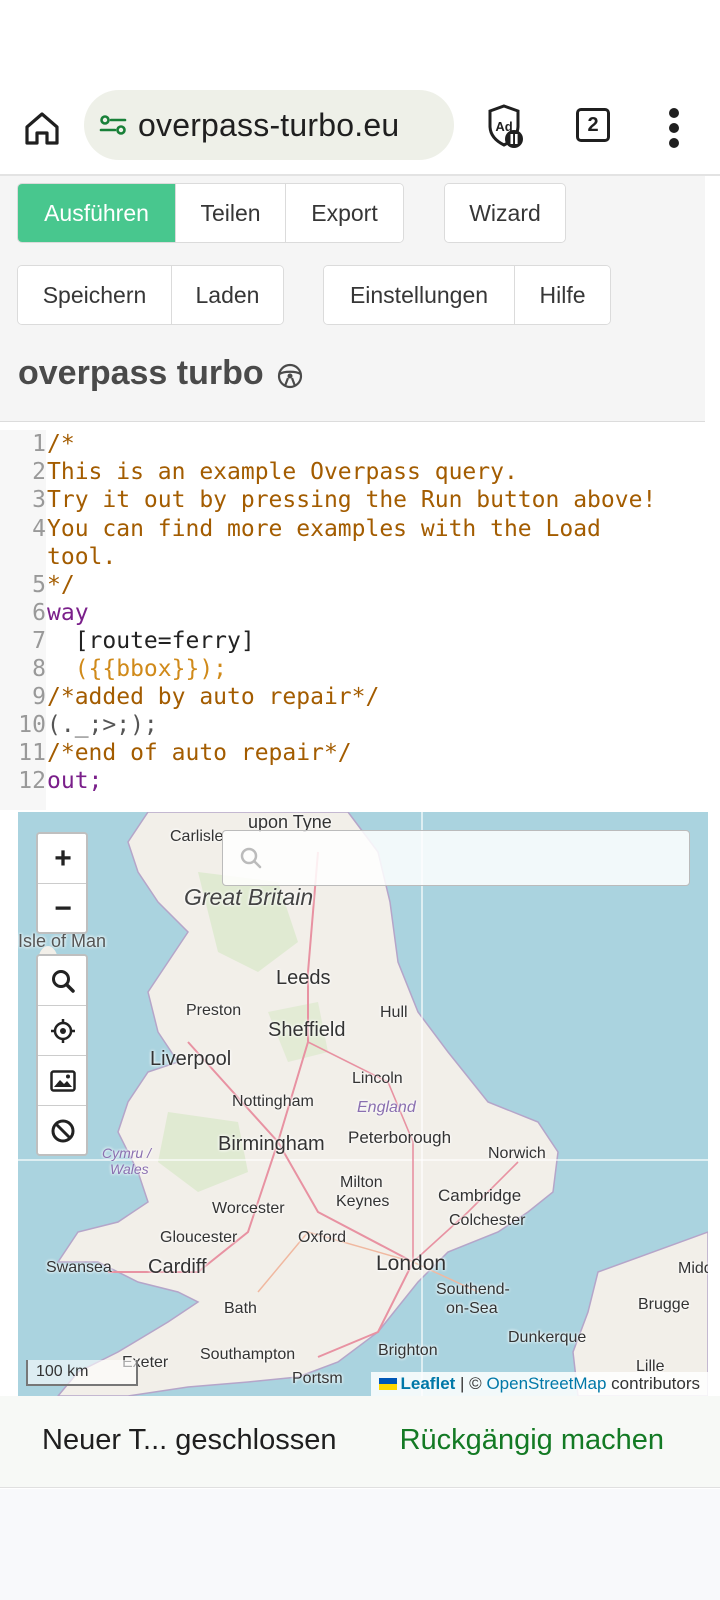  Describe the element at coordinates (82, 557) in the screenshot. I see `code-line: tool.` at that location.